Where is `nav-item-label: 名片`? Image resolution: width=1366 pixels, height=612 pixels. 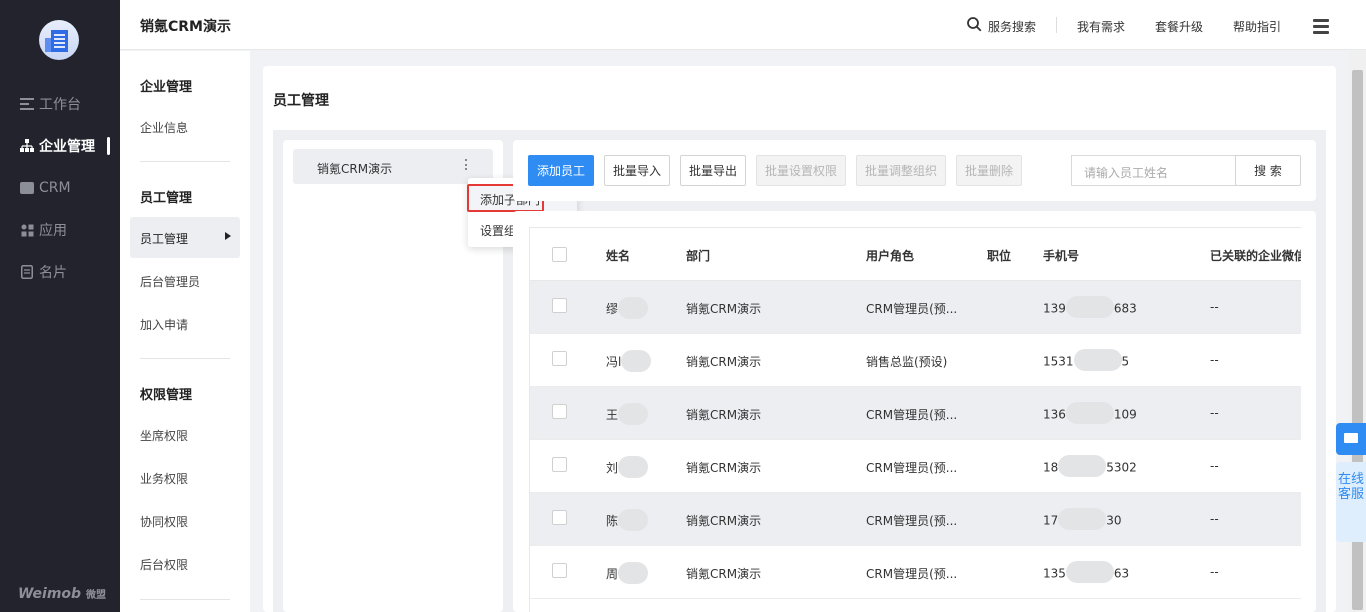
nav-item-label: 名片 is located at coordinates (53, 273).